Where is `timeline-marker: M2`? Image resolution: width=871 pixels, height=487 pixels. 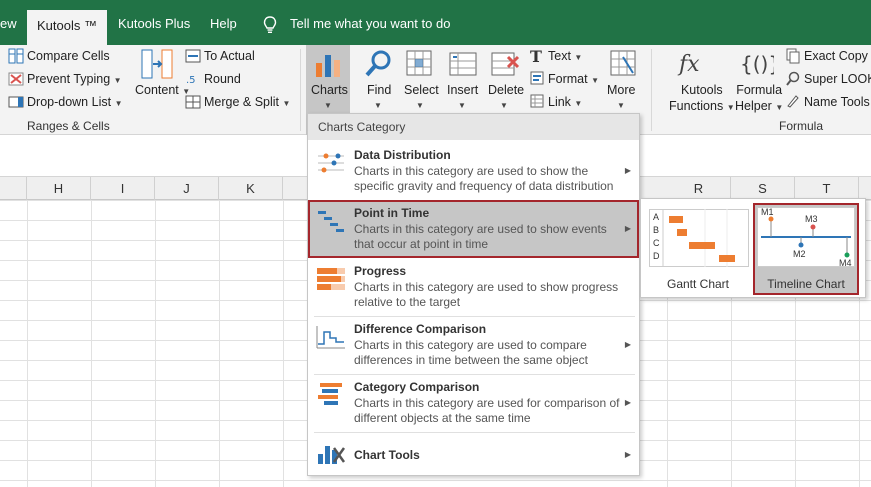
timeline-marker: M2 is located at coordinates (799, 254).